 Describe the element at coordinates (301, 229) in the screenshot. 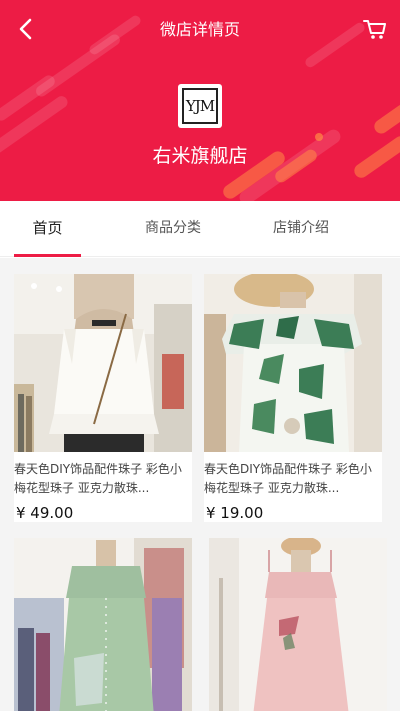

I see `tab-store-info: 店铺介绍` at that location.